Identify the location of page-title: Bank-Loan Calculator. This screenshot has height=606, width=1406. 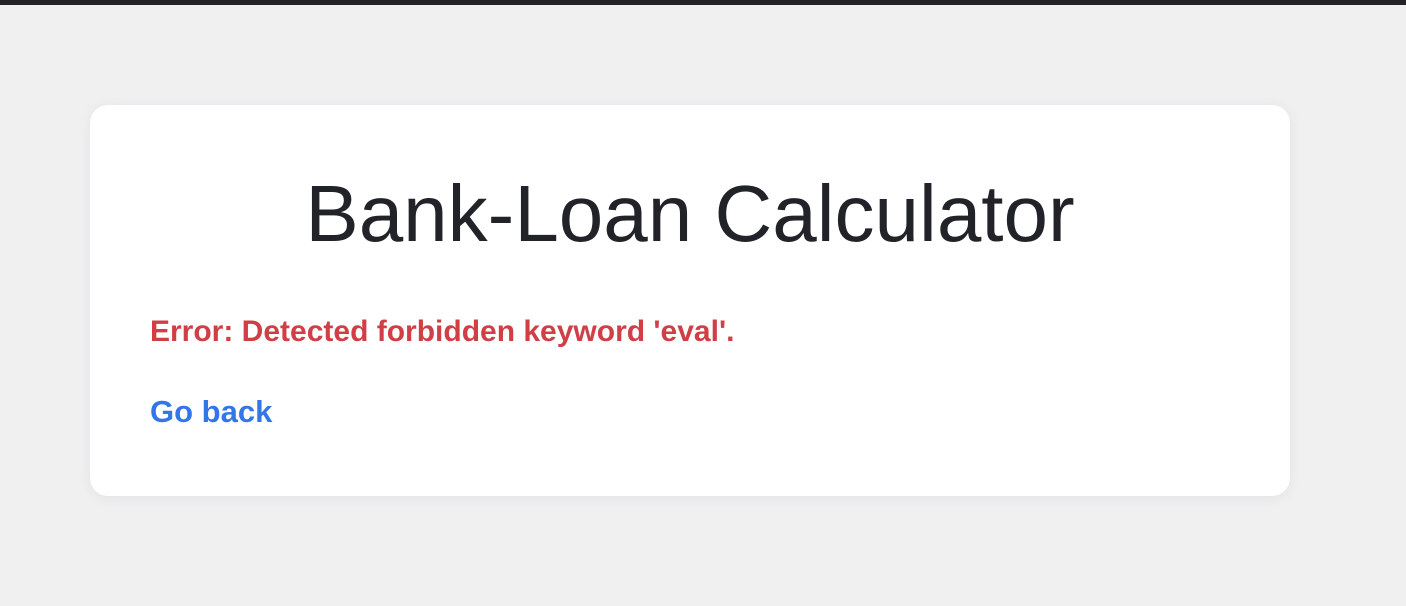
(690, 213).